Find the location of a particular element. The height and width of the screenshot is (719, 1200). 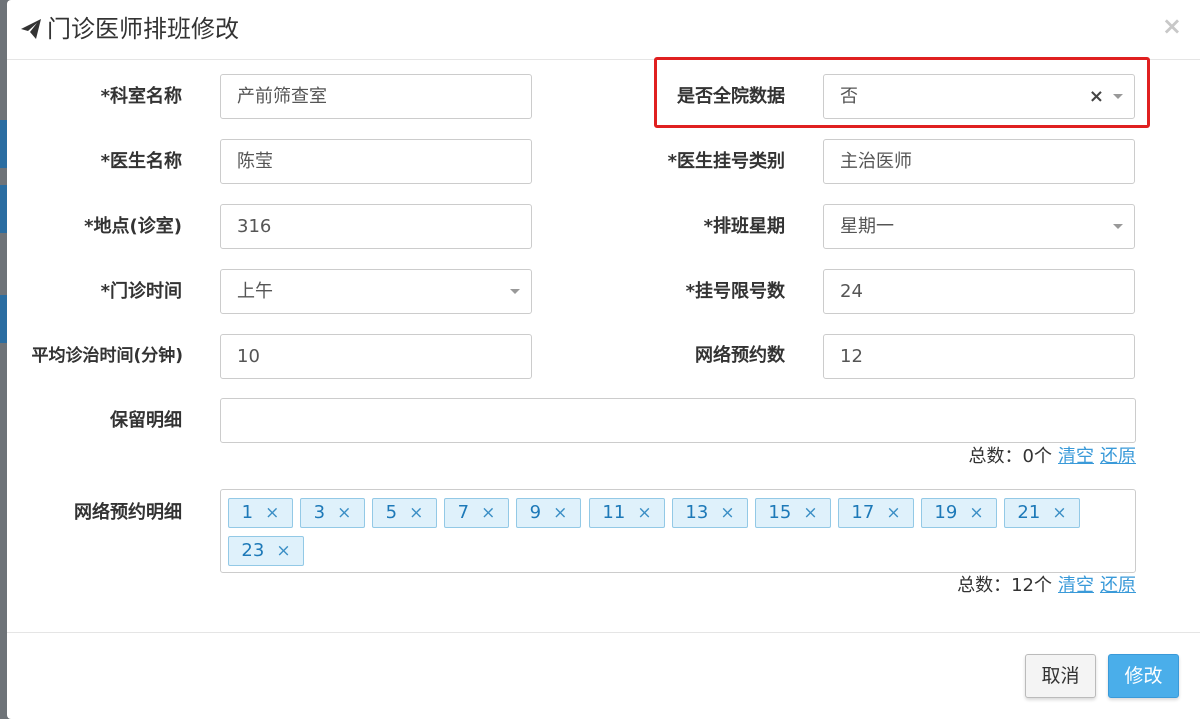

weekday-value: 星期一 is located at coordinates (867, 226).